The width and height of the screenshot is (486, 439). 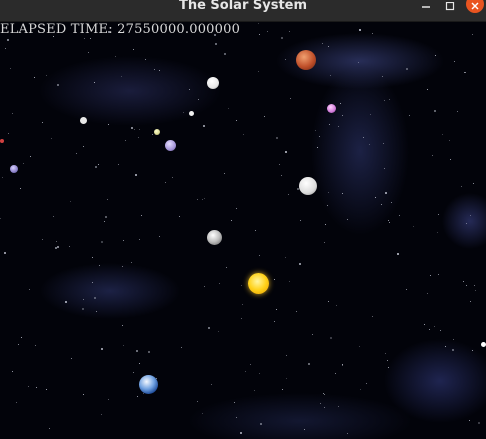 What do you see at coordinates (258, 283) in the screenshot?
I see `sun` at bounding box center [258, 283].